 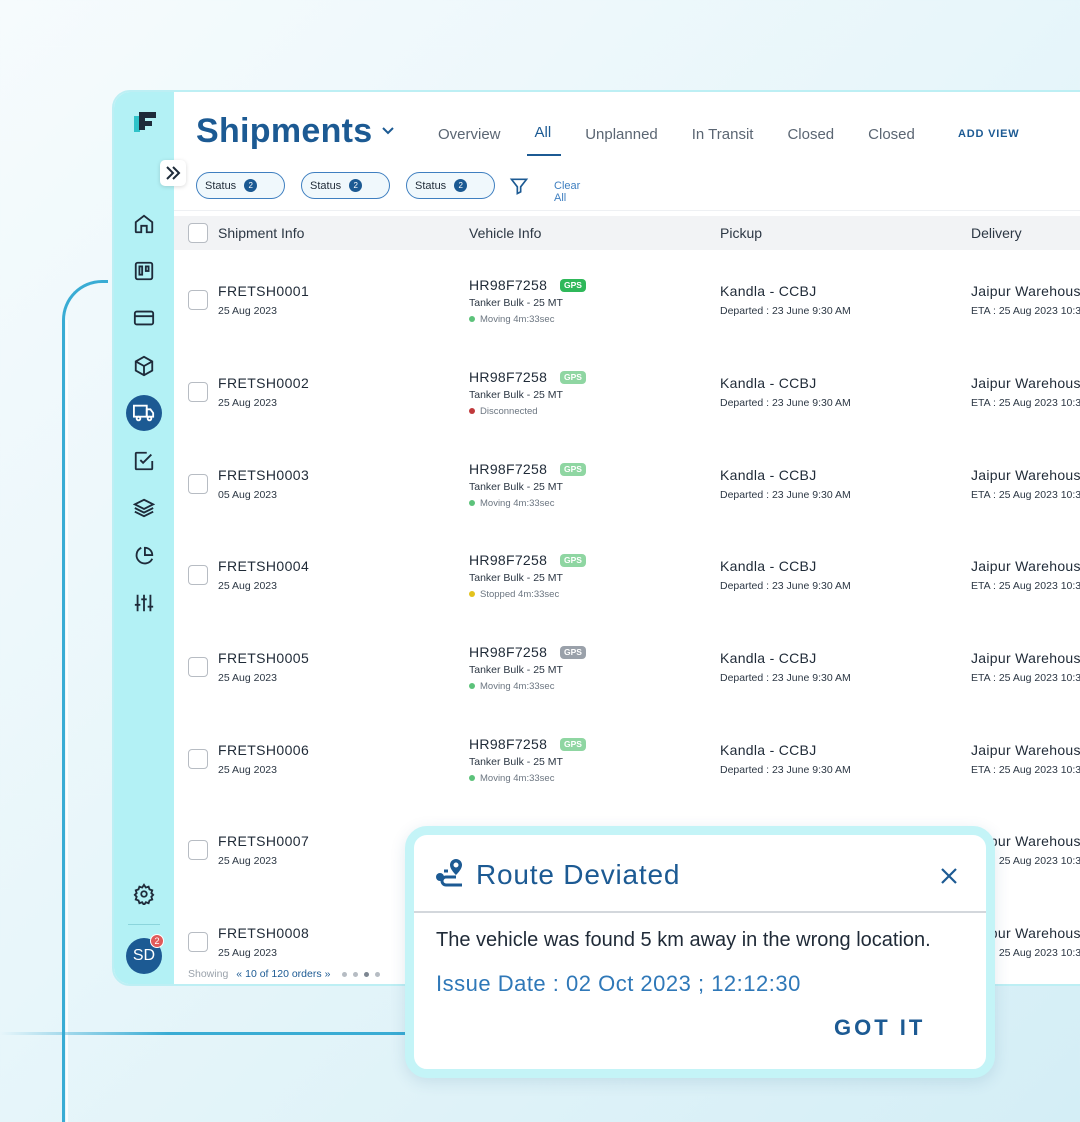 I want to click on add-view-button: ADD VIEW, so click(x=988, y=134).